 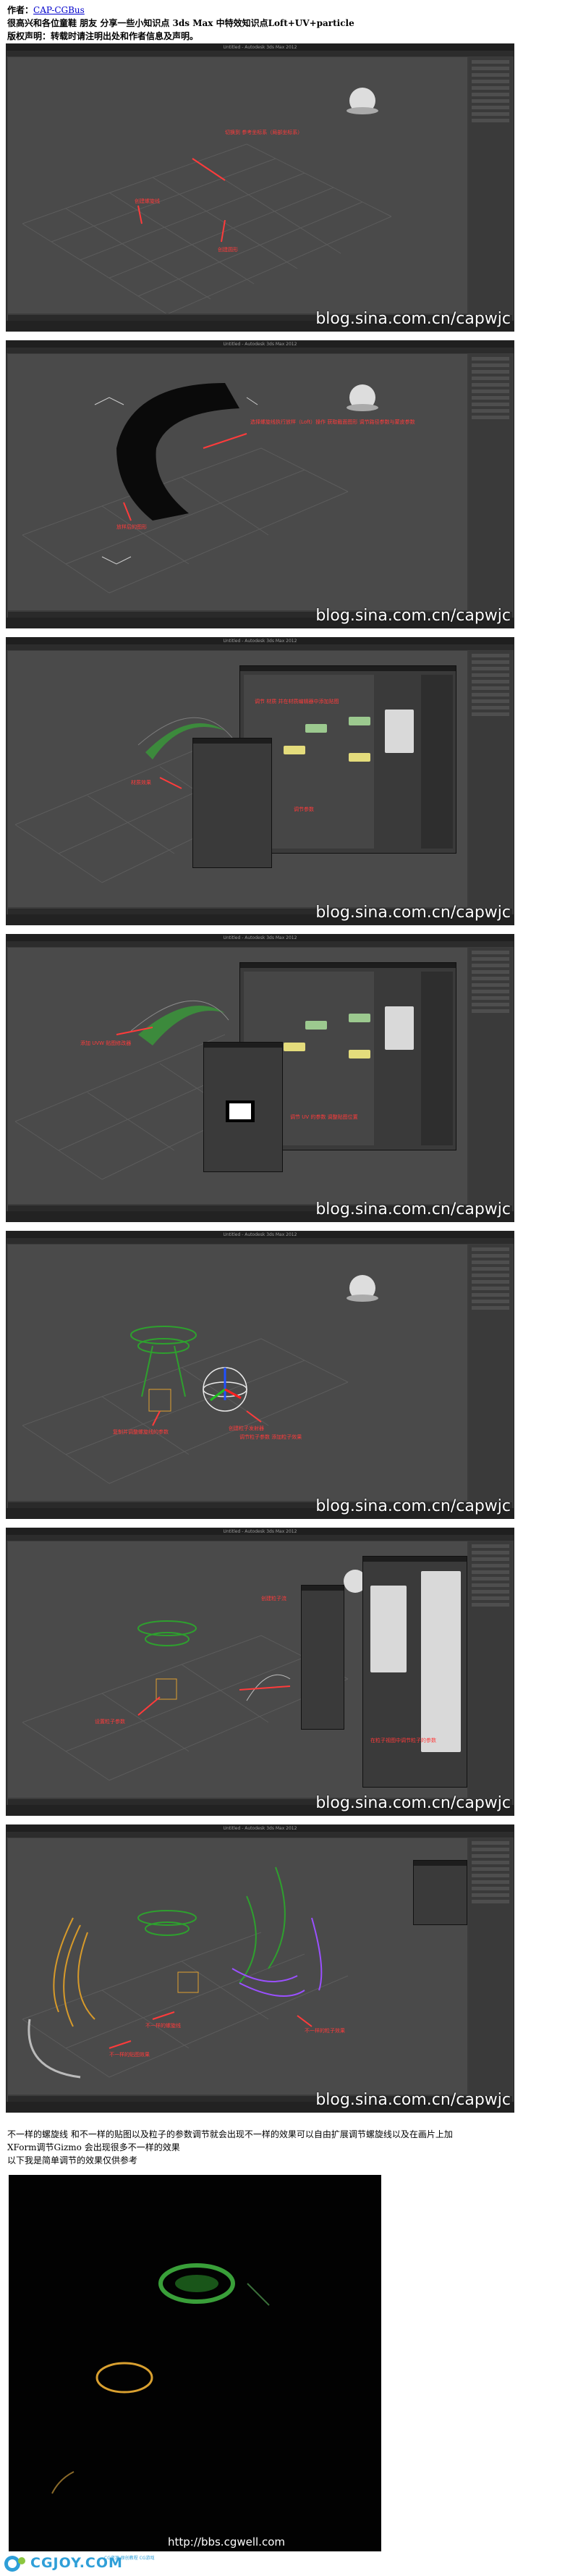 I want to click on annotation: 不一样的贴图效果, so click(x=129, y=2055).